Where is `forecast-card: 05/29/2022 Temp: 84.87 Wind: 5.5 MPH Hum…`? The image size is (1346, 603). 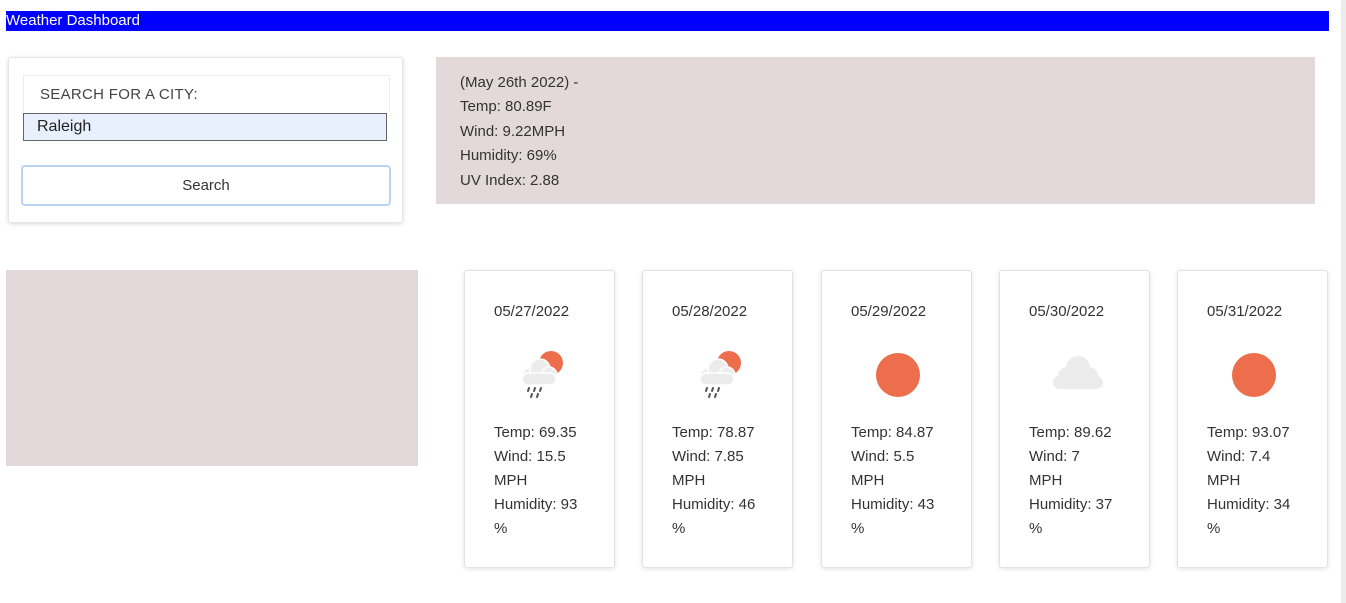 forecast-card: 05/29/2022 Temp: 84.87 Wind: 5.5 MPH Hum… is located at coordinates (896, 419).